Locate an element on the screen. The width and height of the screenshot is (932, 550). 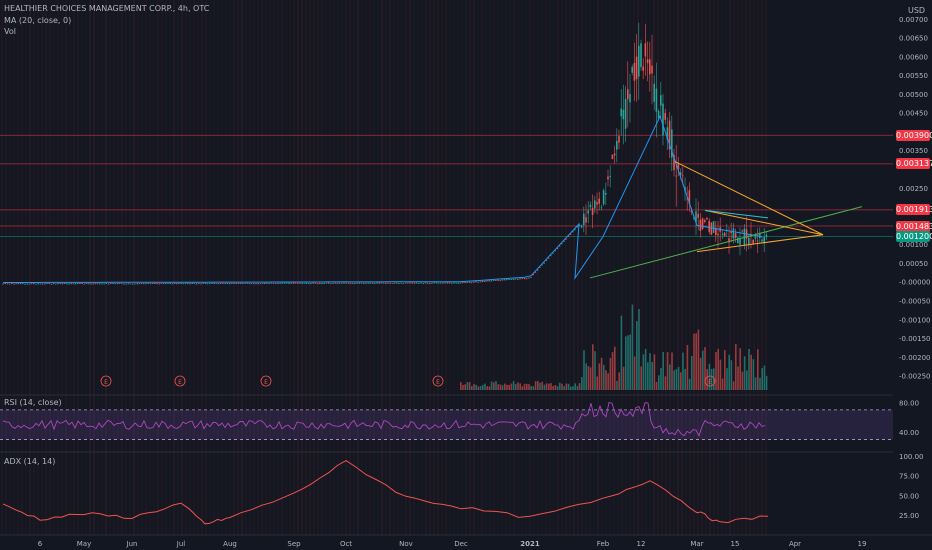
vol-legend: Vol is located at coordinates (10, 31).